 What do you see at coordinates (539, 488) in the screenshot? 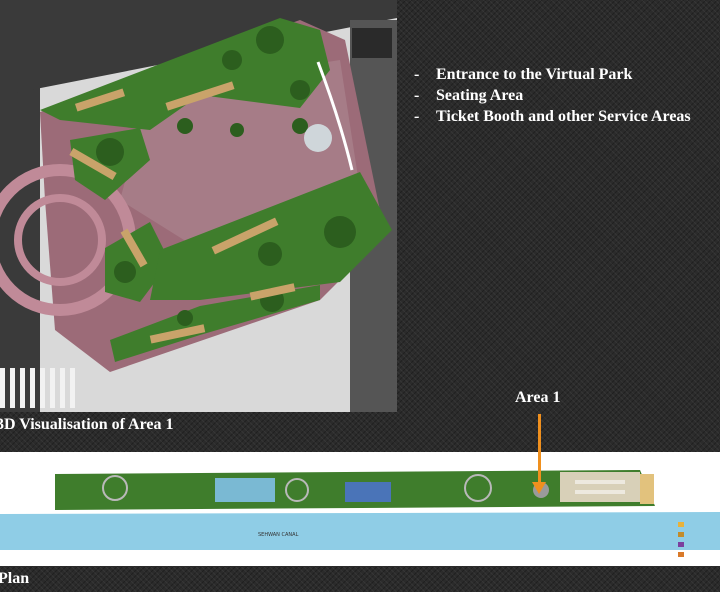
I see `arrow-head-icon` at bounding box center [539, 488].